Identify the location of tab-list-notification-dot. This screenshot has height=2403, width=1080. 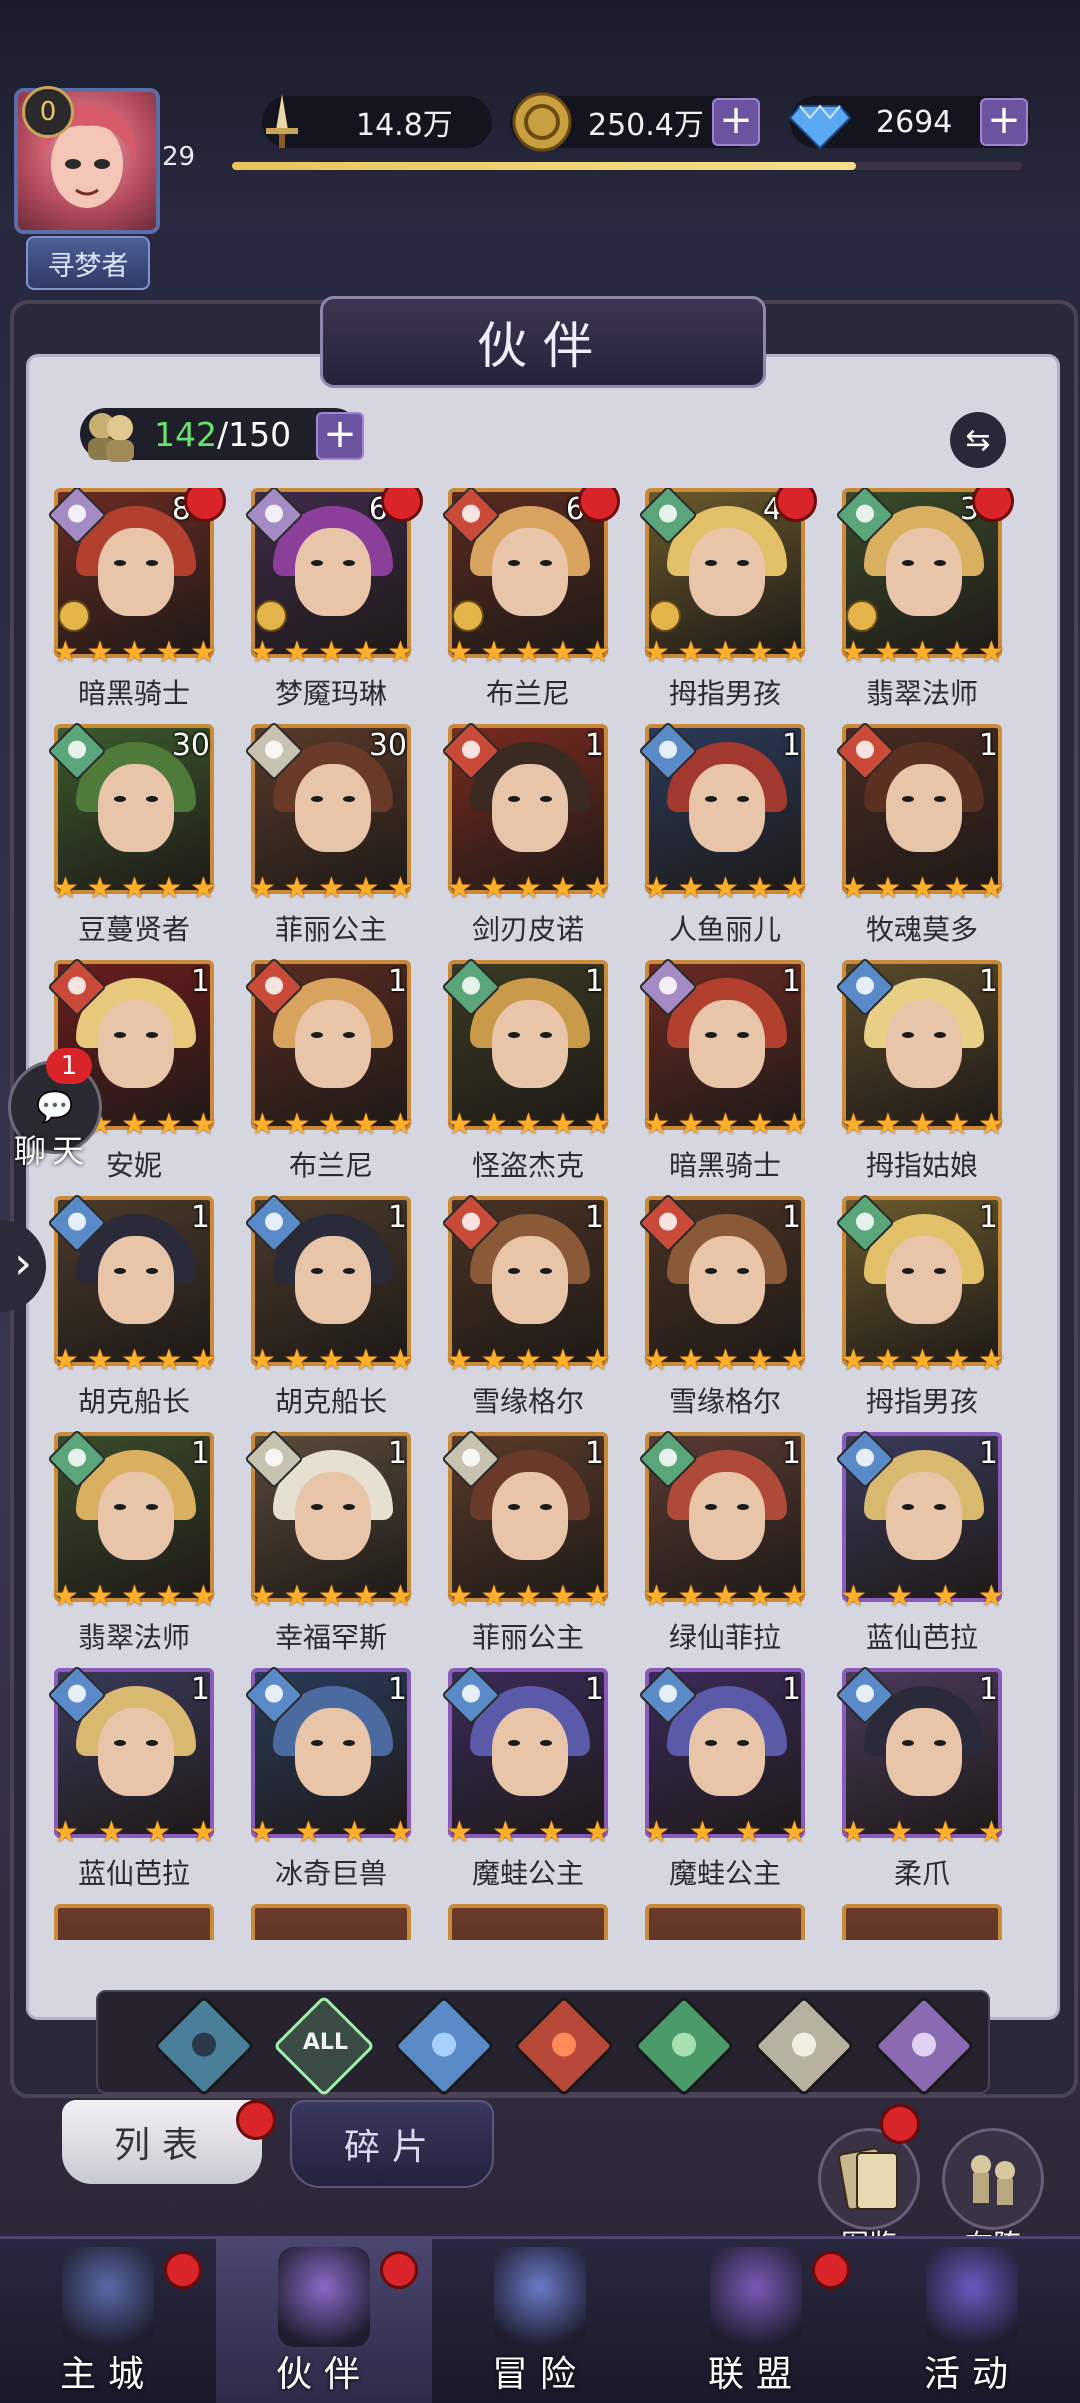
(256, 2120).